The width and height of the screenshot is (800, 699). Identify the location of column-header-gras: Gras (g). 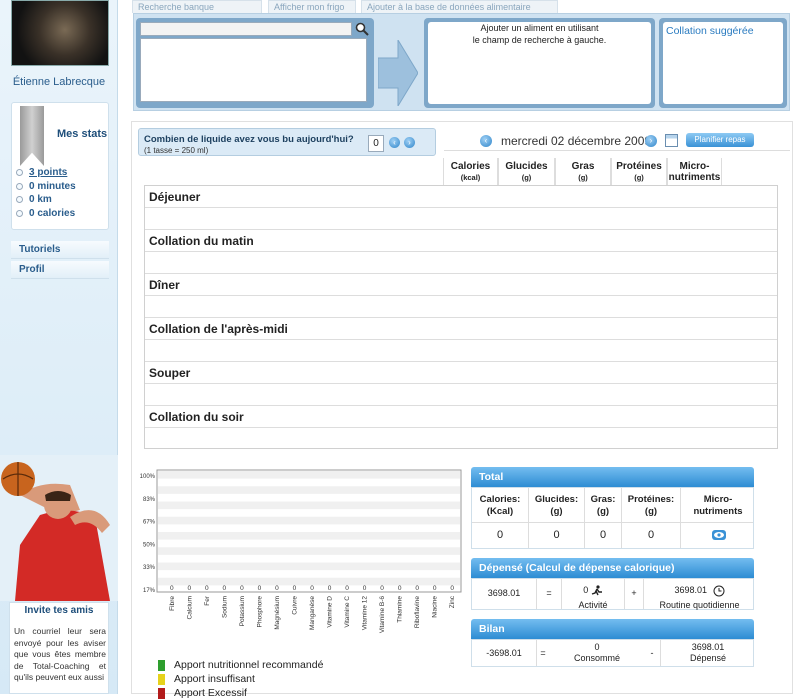
(583, 172).